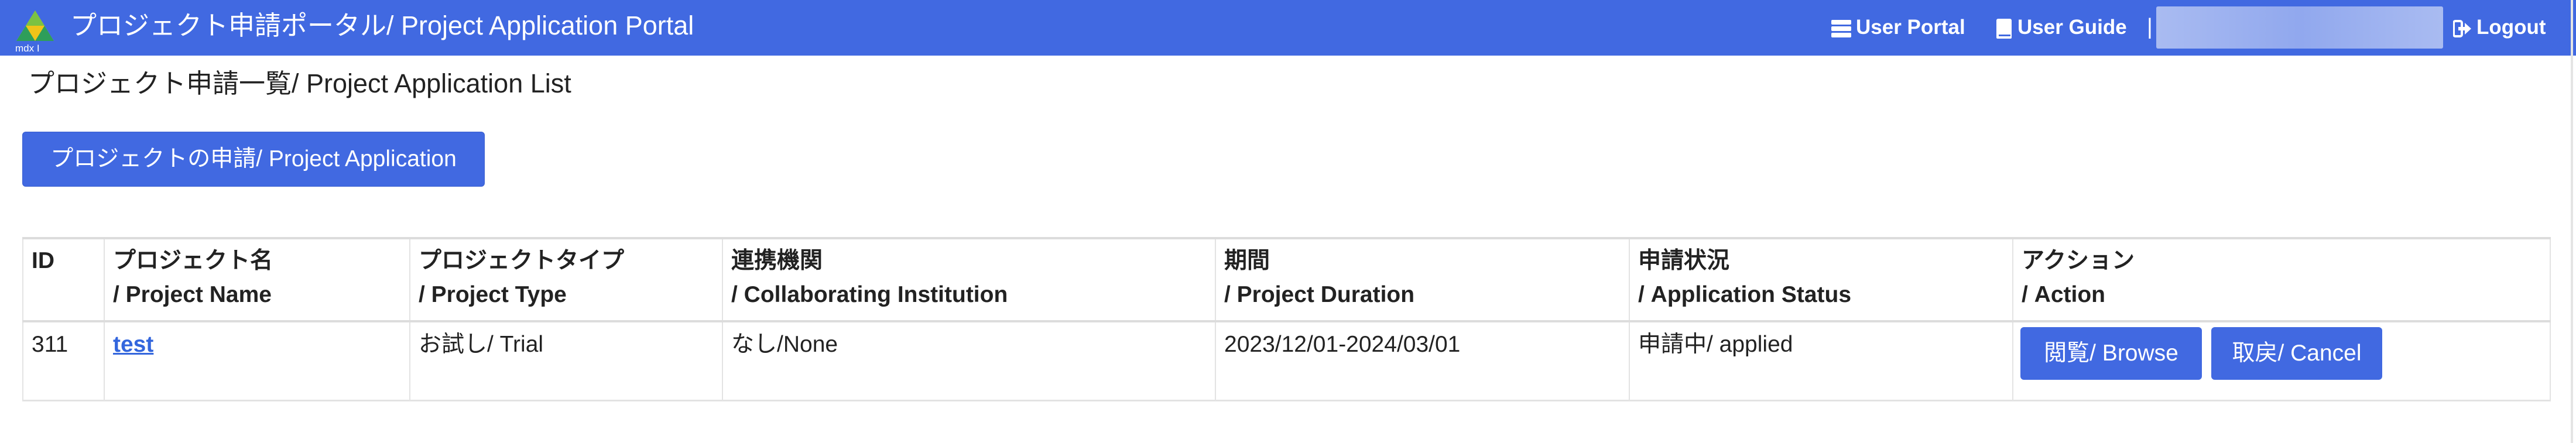  Describe the element at coordinates (566, 361) in the screenshot. I see `cell-project-type: お試し/ Trial` at that location.